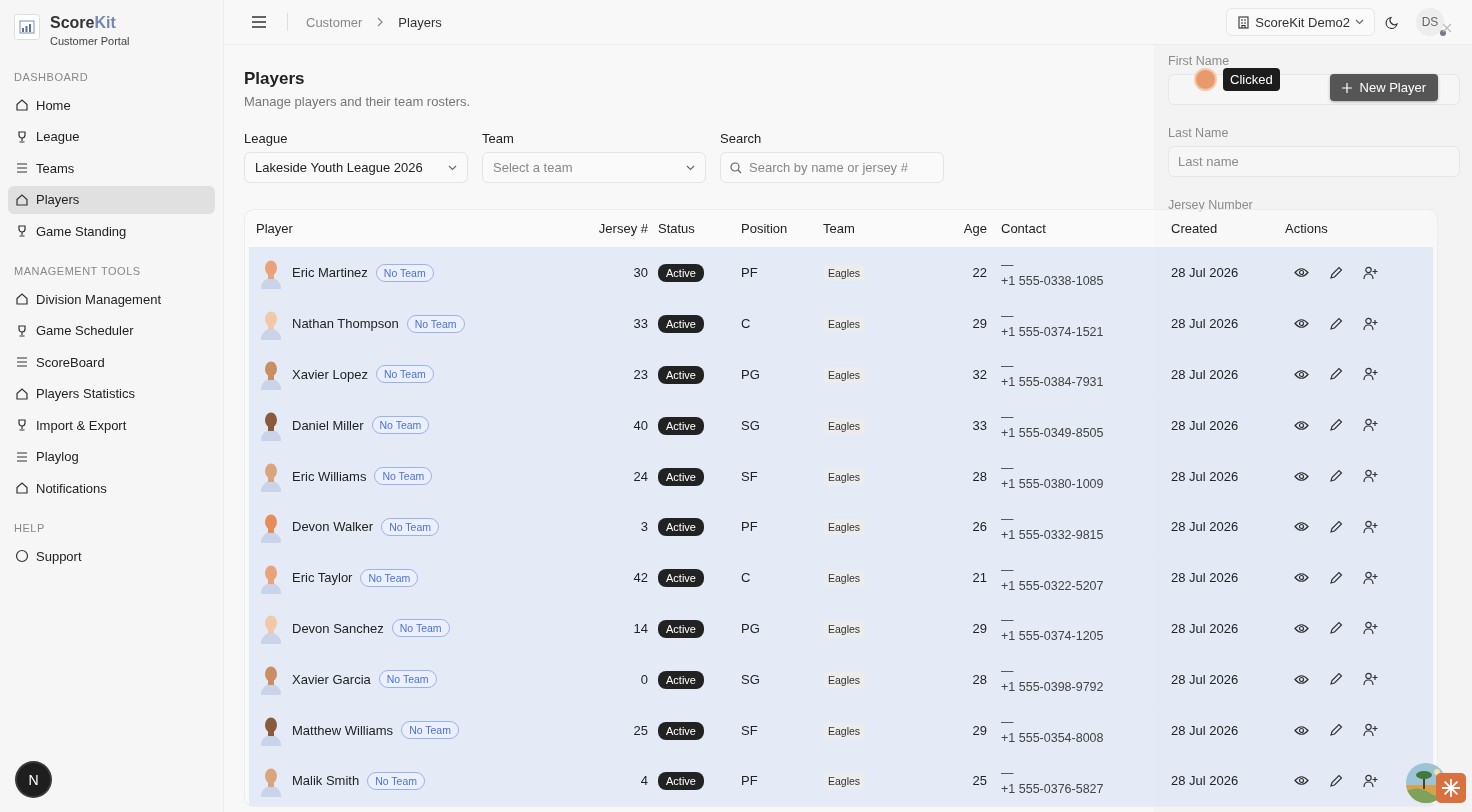 Image resolution: width=1472 pixels, height=812 pixels. Describe the element at coordinates (111, 456) in the screenshot. I see `nav-item: Playlog` at that location.